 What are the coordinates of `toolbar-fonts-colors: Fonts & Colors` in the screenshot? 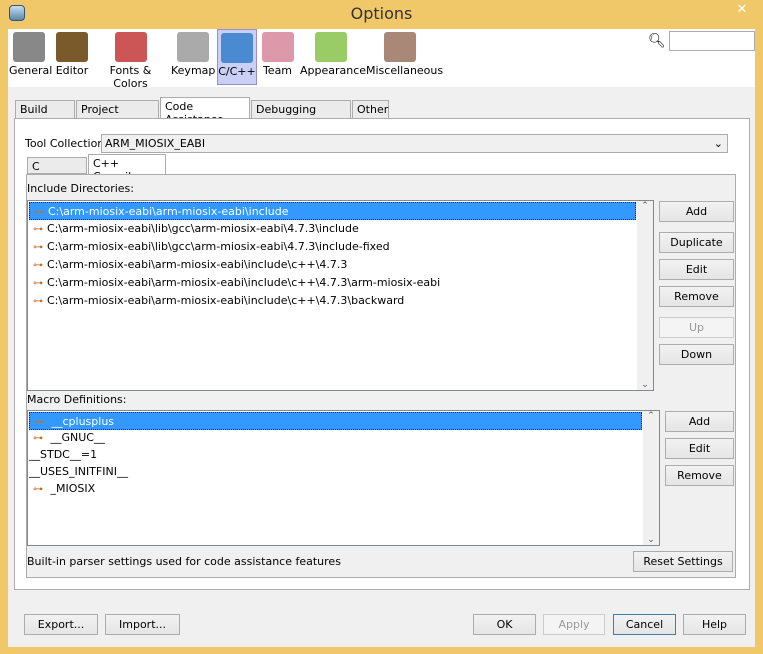 It's located at (130, 59).